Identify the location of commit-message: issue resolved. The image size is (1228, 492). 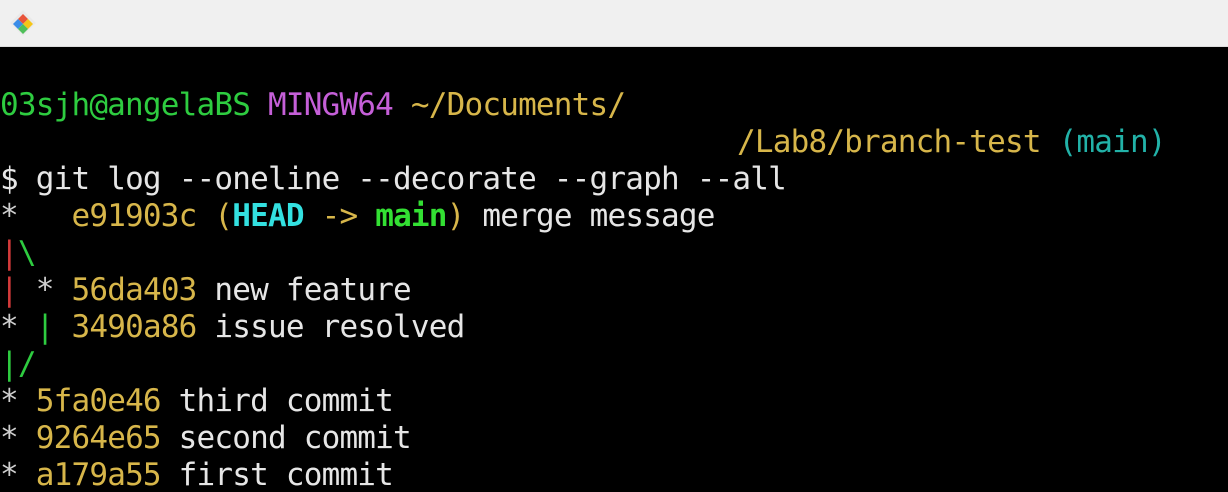
(339, 327).